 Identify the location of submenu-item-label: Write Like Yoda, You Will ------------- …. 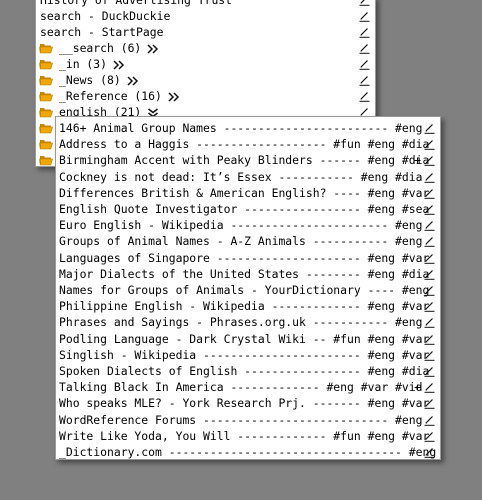
(244, 435).